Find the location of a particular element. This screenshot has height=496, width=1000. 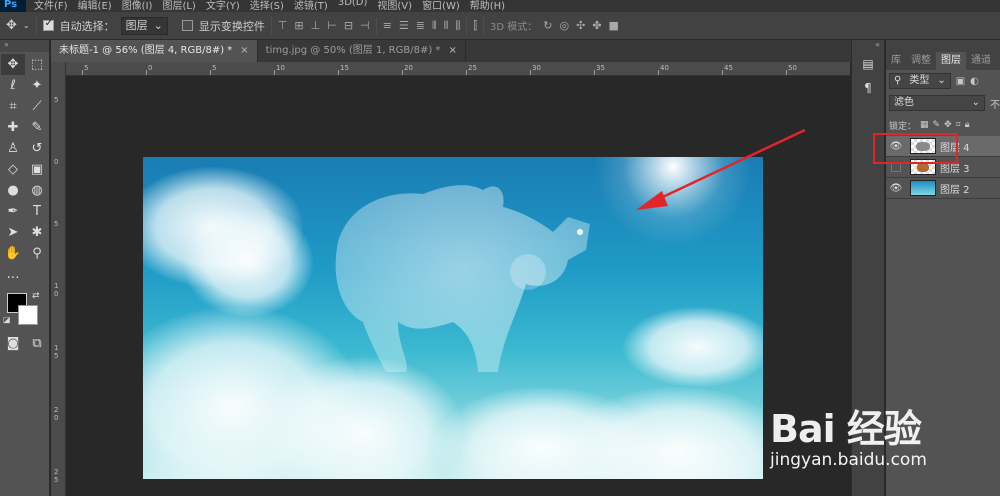

quick-mask-icon: ◙ is located at coordinates (13, 343).